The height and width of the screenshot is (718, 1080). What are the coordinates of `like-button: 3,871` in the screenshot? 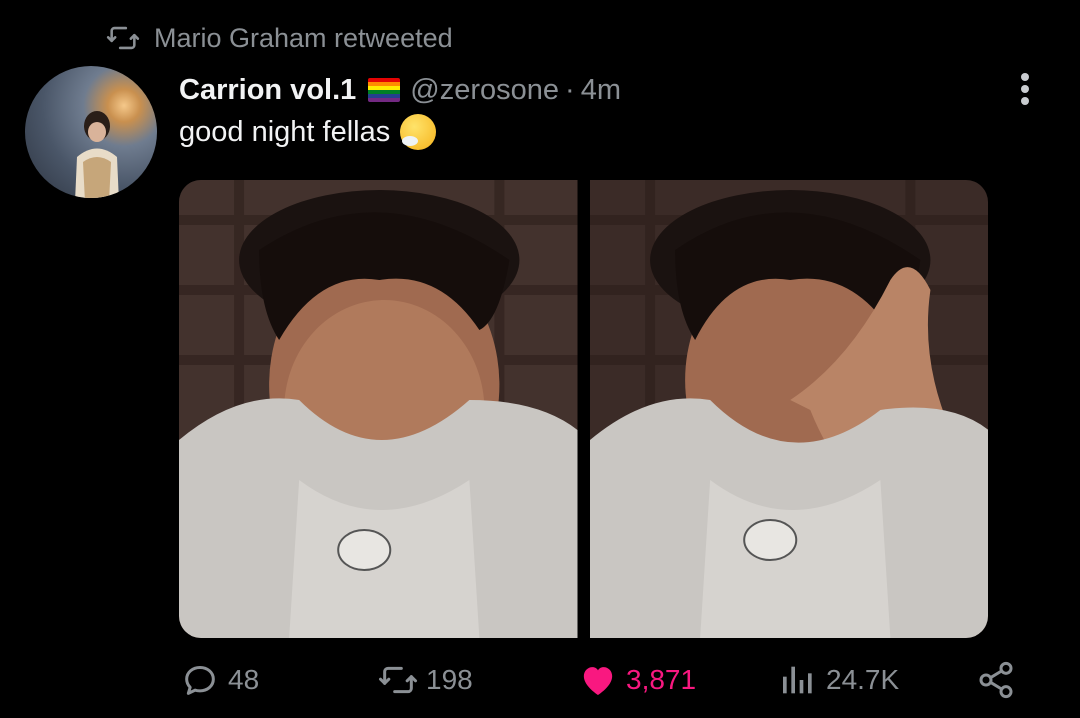 It's located at (637, 680).